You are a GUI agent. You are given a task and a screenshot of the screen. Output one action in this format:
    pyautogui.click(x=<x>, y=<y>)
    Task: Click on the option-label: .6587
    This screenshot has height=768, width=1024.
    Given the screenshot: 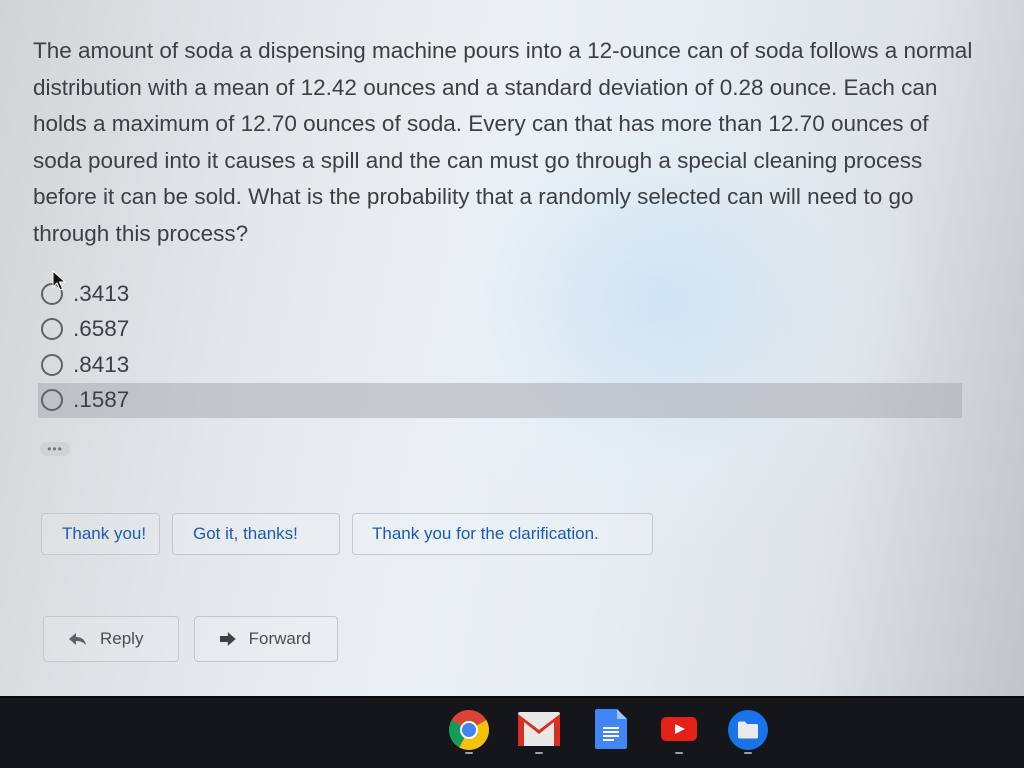 What is the action you would take?
    pyautogui.click(x=101, y=329)
    